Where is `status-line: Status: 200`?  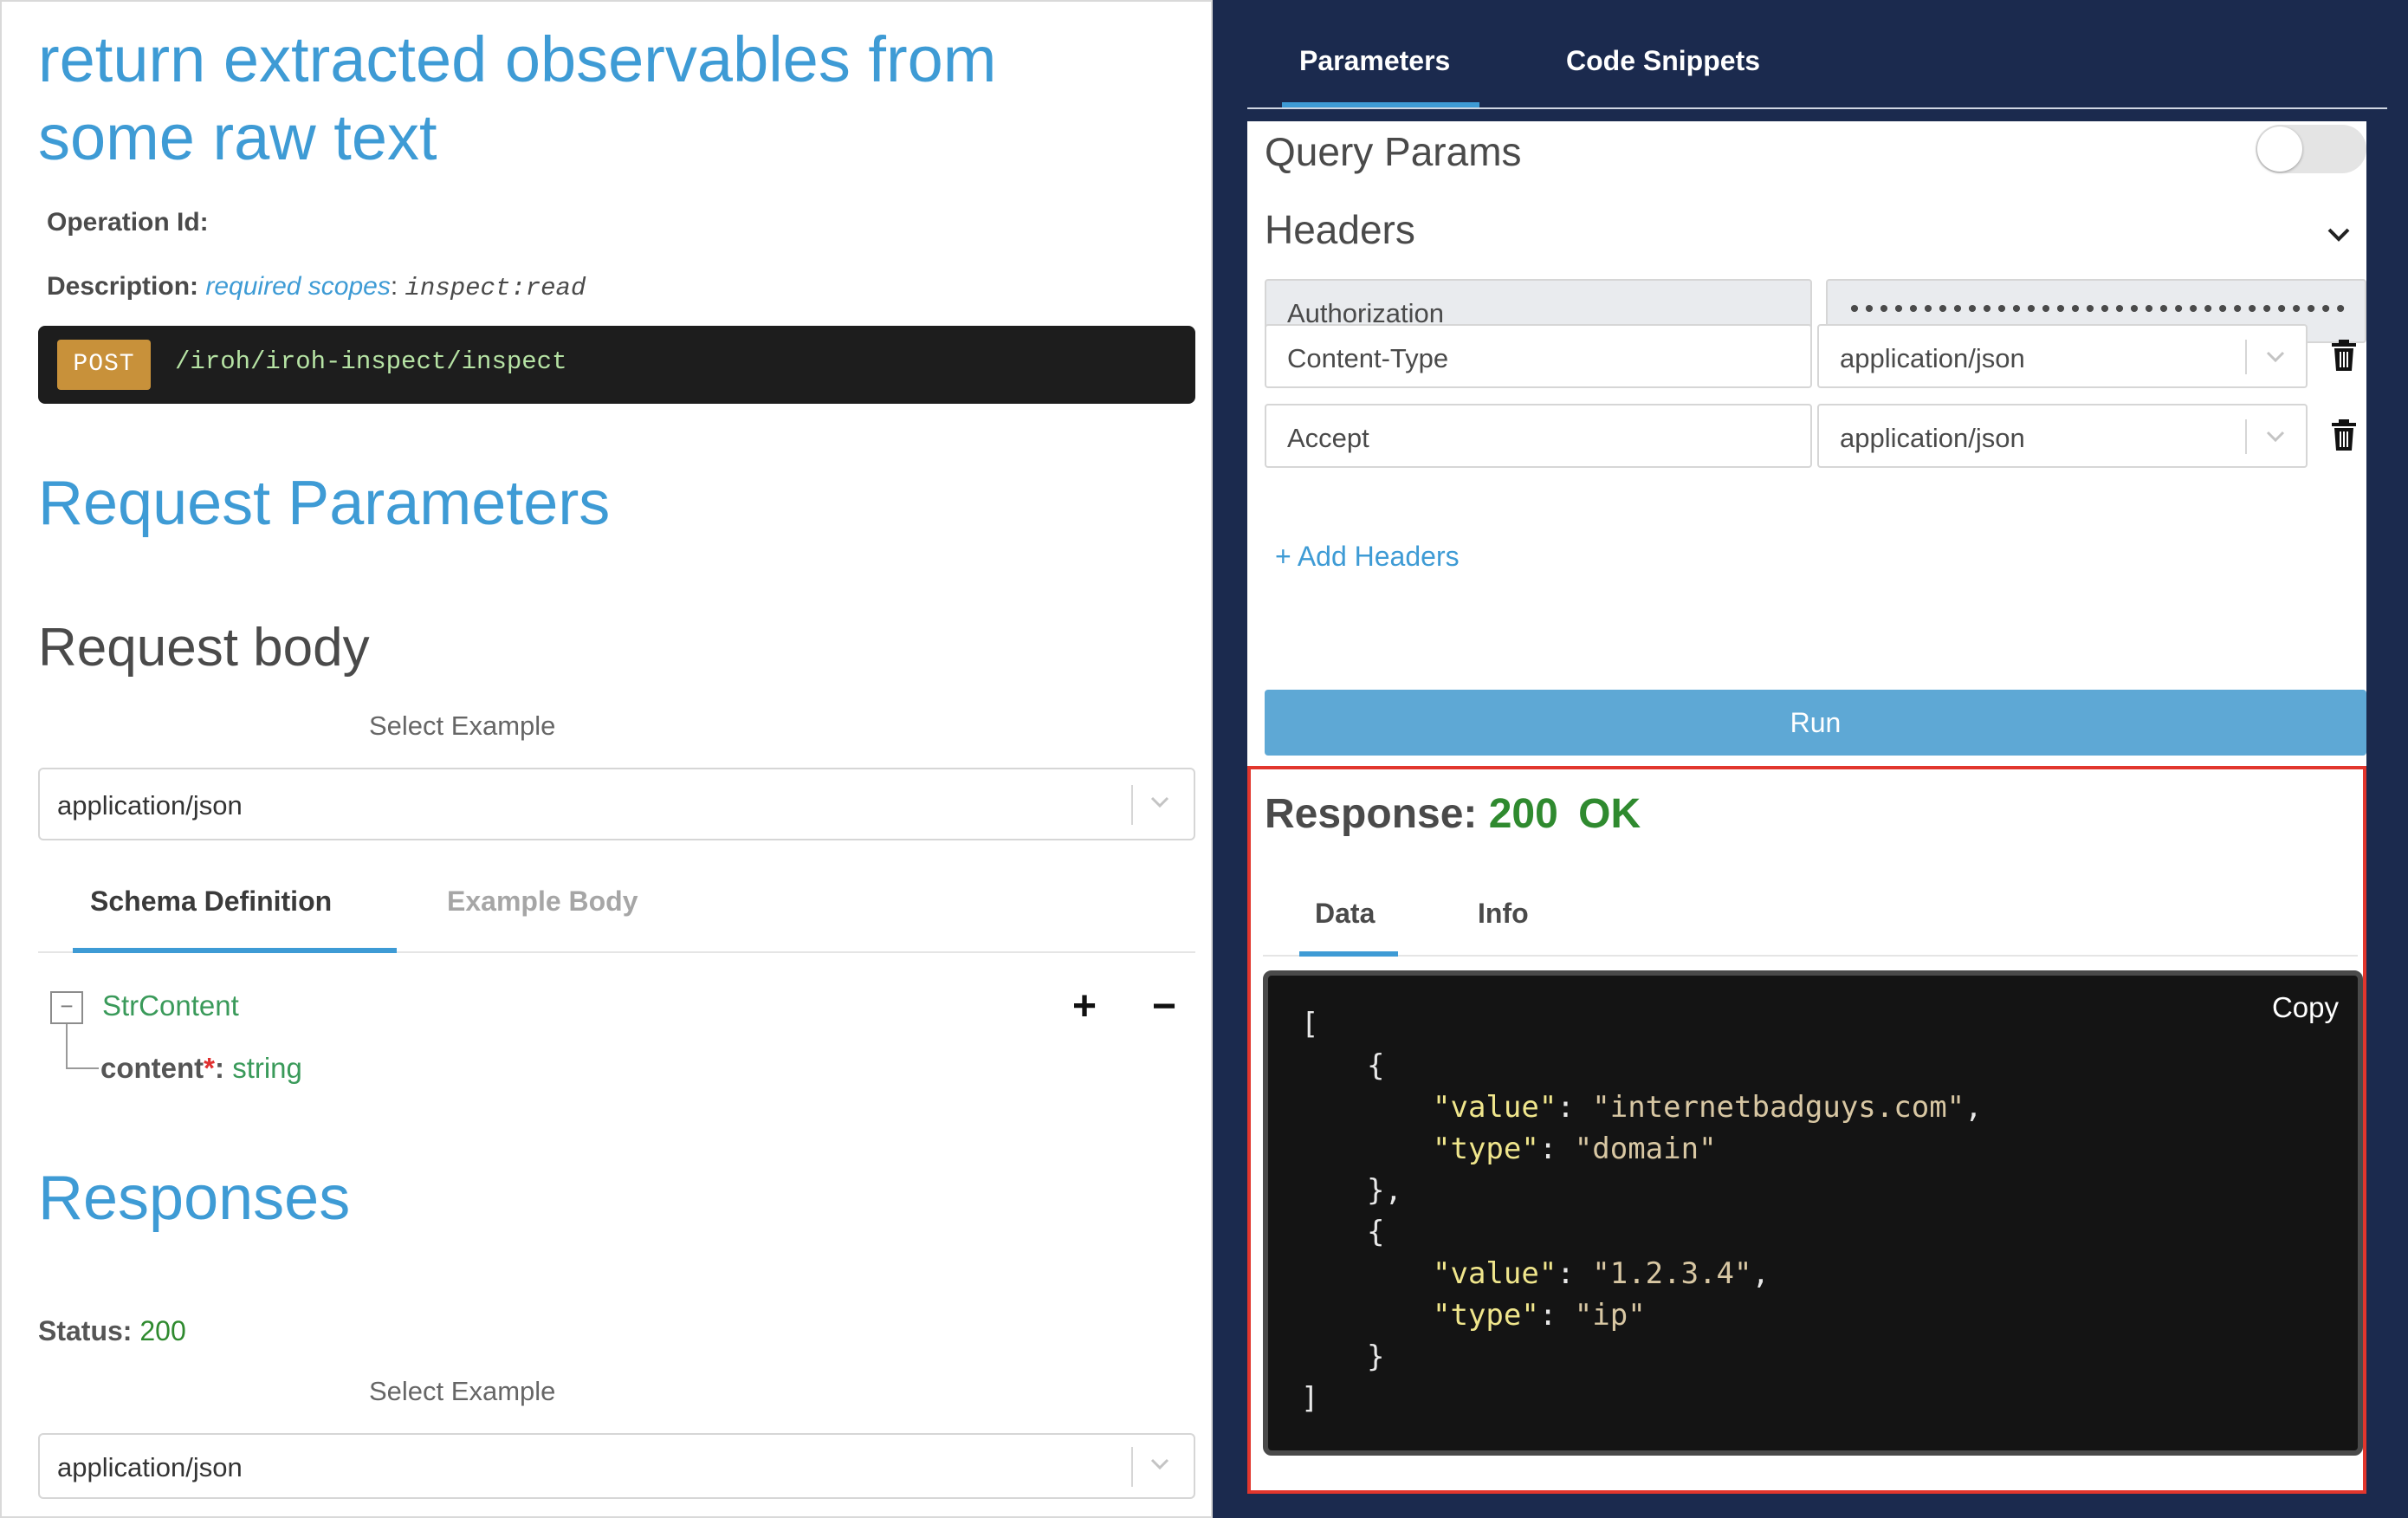 status-line: Status: 200 is located at coordinates (112, 1331).